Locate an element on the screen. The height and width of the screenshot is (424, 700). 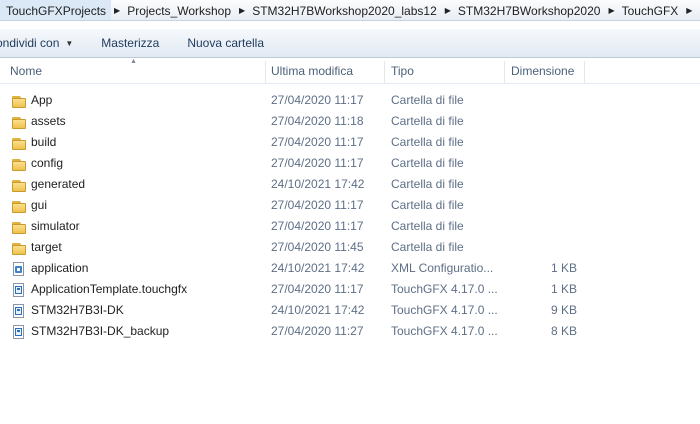
column-header-type: Tipo is located at coordinates (447, 71).